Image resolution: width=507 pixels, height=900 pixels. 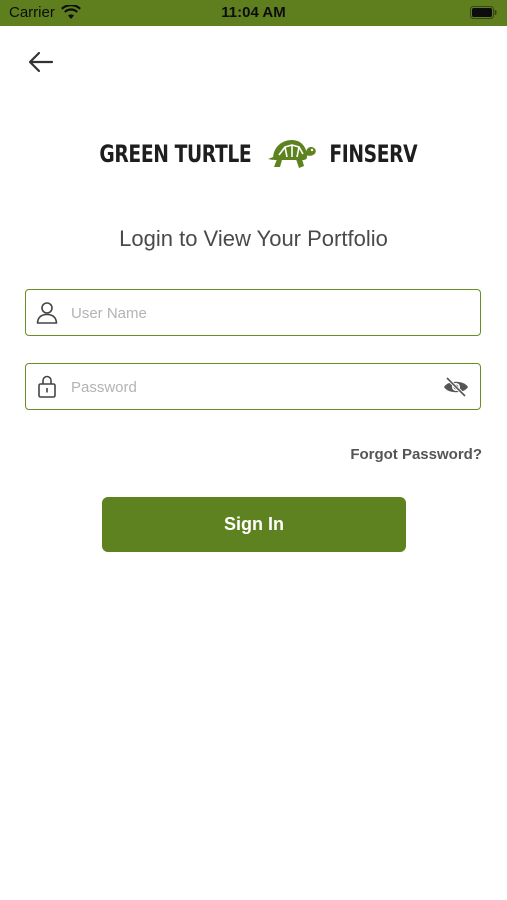 What do you see at coordinates (47, 313) in the screenshot?
I see `user-icon` at bounding box center [47, 313].